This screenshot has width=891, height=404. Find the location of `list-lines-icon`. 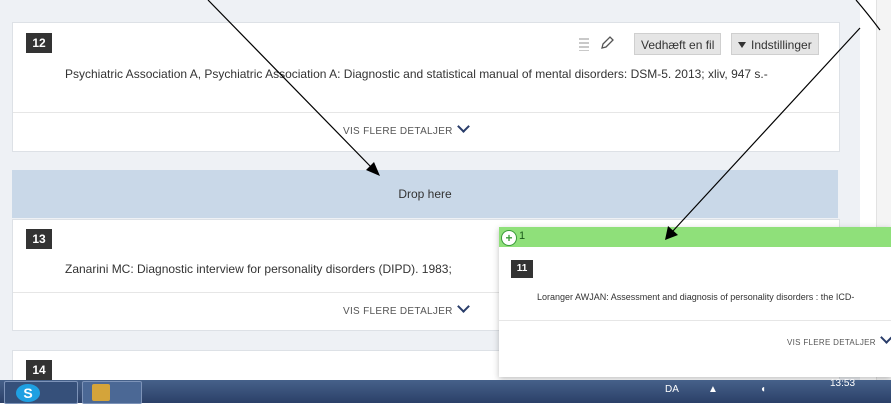

list-lines-icon is located at coordinates (584, 44).